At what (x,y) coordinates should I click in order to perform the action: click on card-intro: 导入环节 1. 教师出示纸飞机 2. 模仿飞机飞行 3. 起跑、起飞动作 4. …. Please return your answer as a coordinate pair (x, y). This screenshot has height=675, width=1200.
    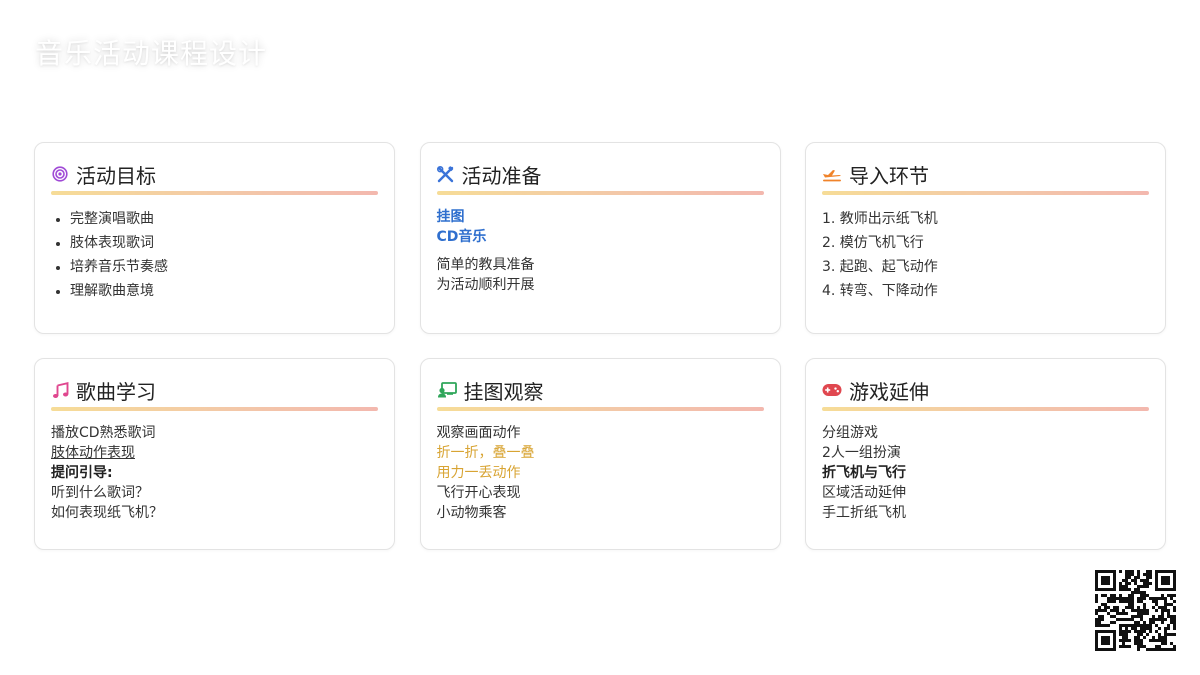
    Looking at the image, I should click on (985, 238).